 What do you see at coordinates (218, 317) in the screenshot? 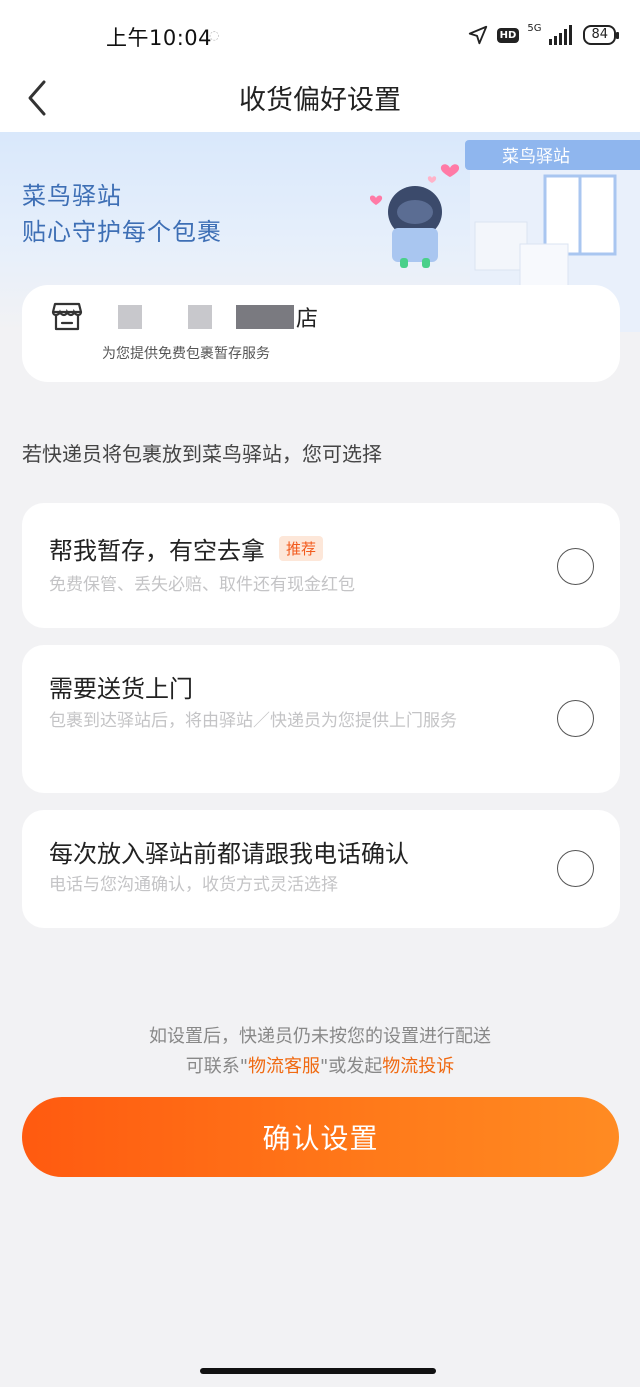
I see `station-name: 店` at bounding box center [218, 317].